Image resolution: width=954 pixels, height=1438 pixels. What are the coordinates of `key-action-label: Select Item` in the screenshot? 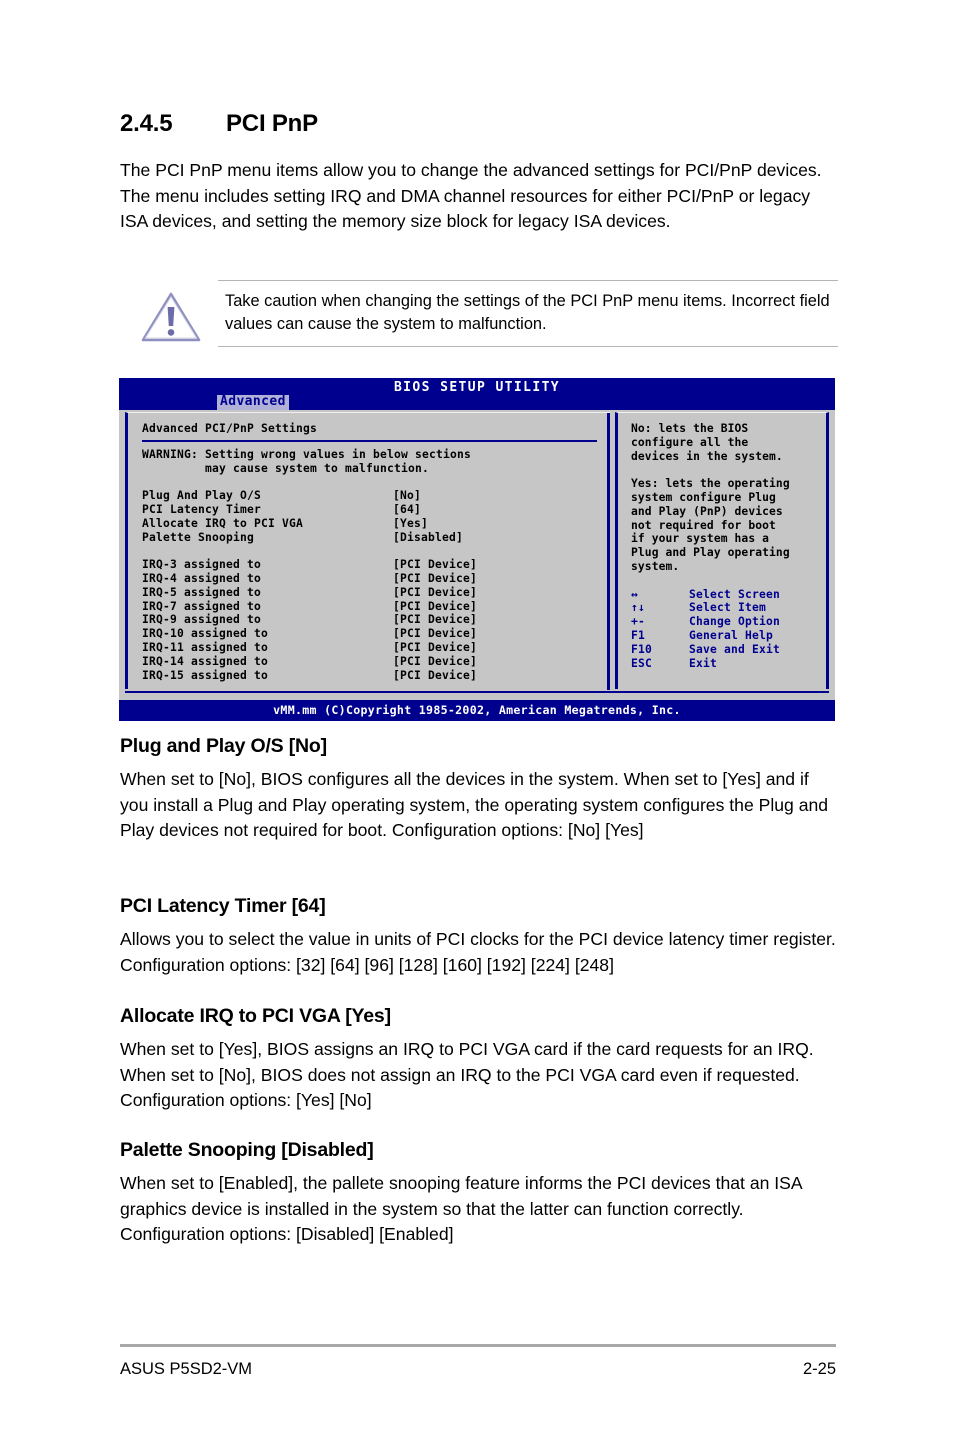 It's located at (728, 608).